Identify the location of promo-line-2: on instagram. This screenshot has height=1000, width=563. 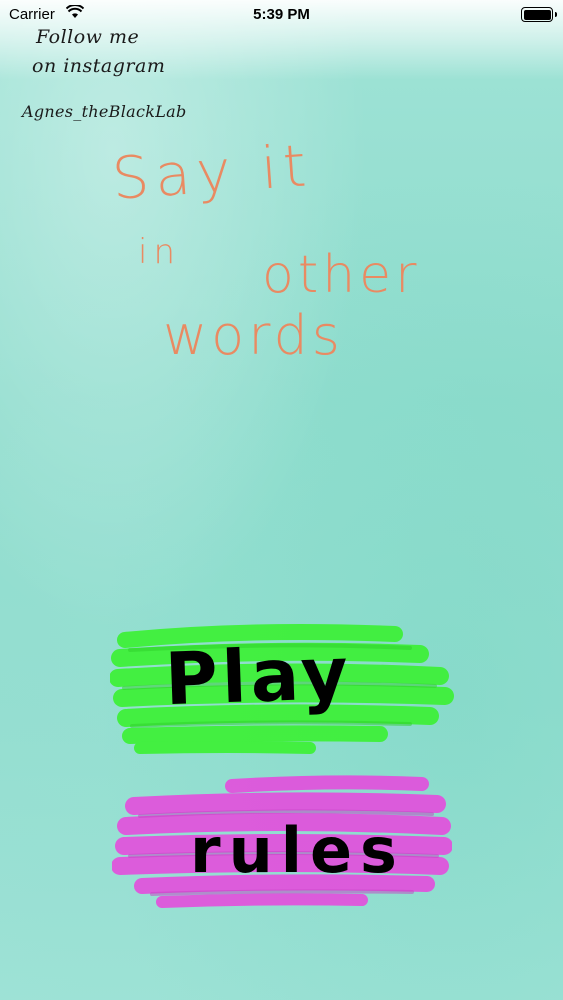
(99, 66).